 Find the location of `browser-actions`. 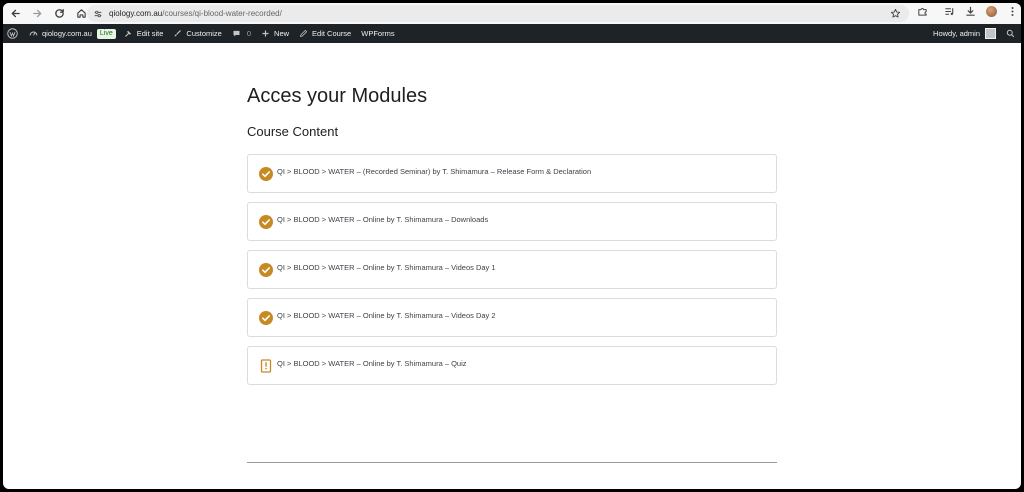

browser-actions is located at coordinates (969, 11).